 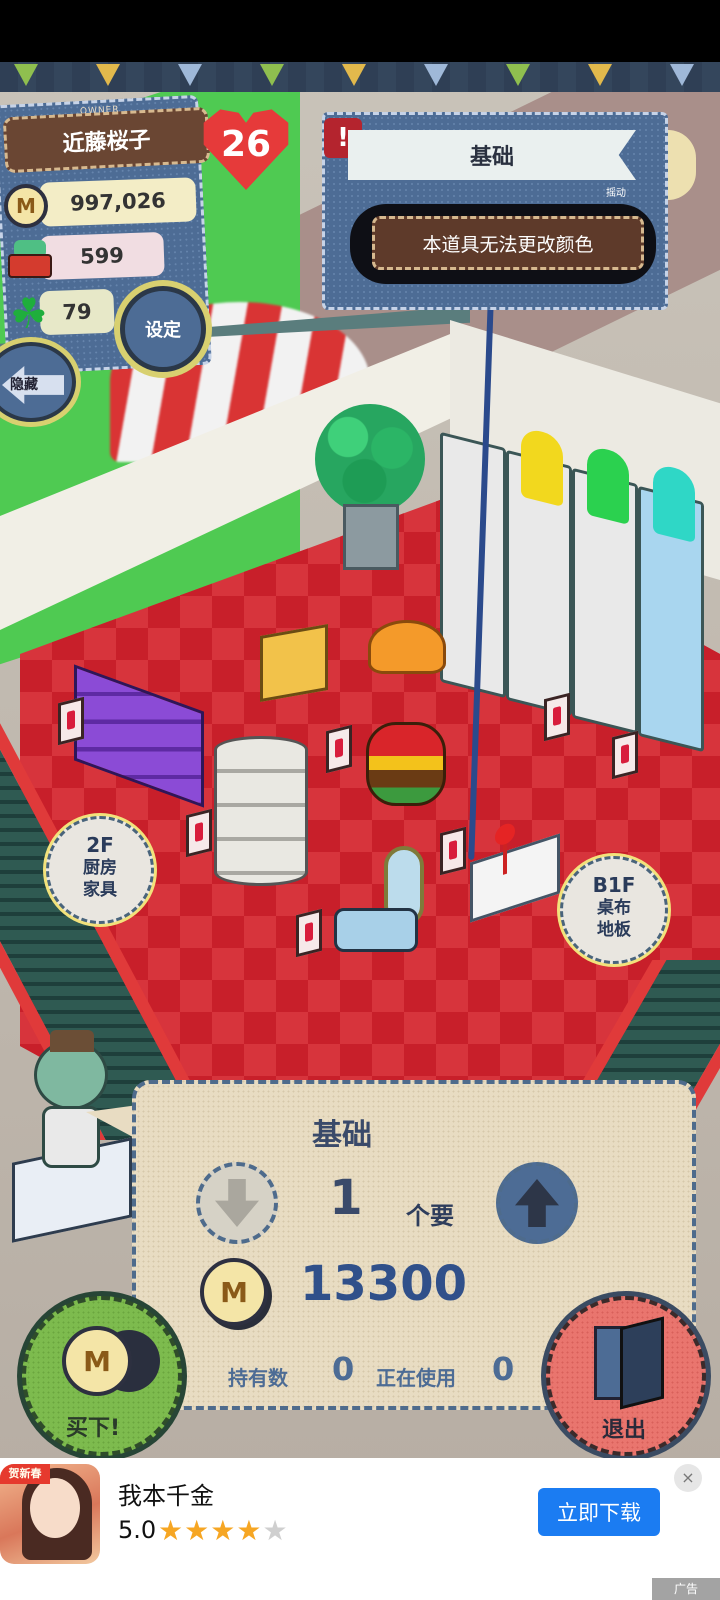 I want to click on increase-quantity-button, so click(x=537, y=1203).